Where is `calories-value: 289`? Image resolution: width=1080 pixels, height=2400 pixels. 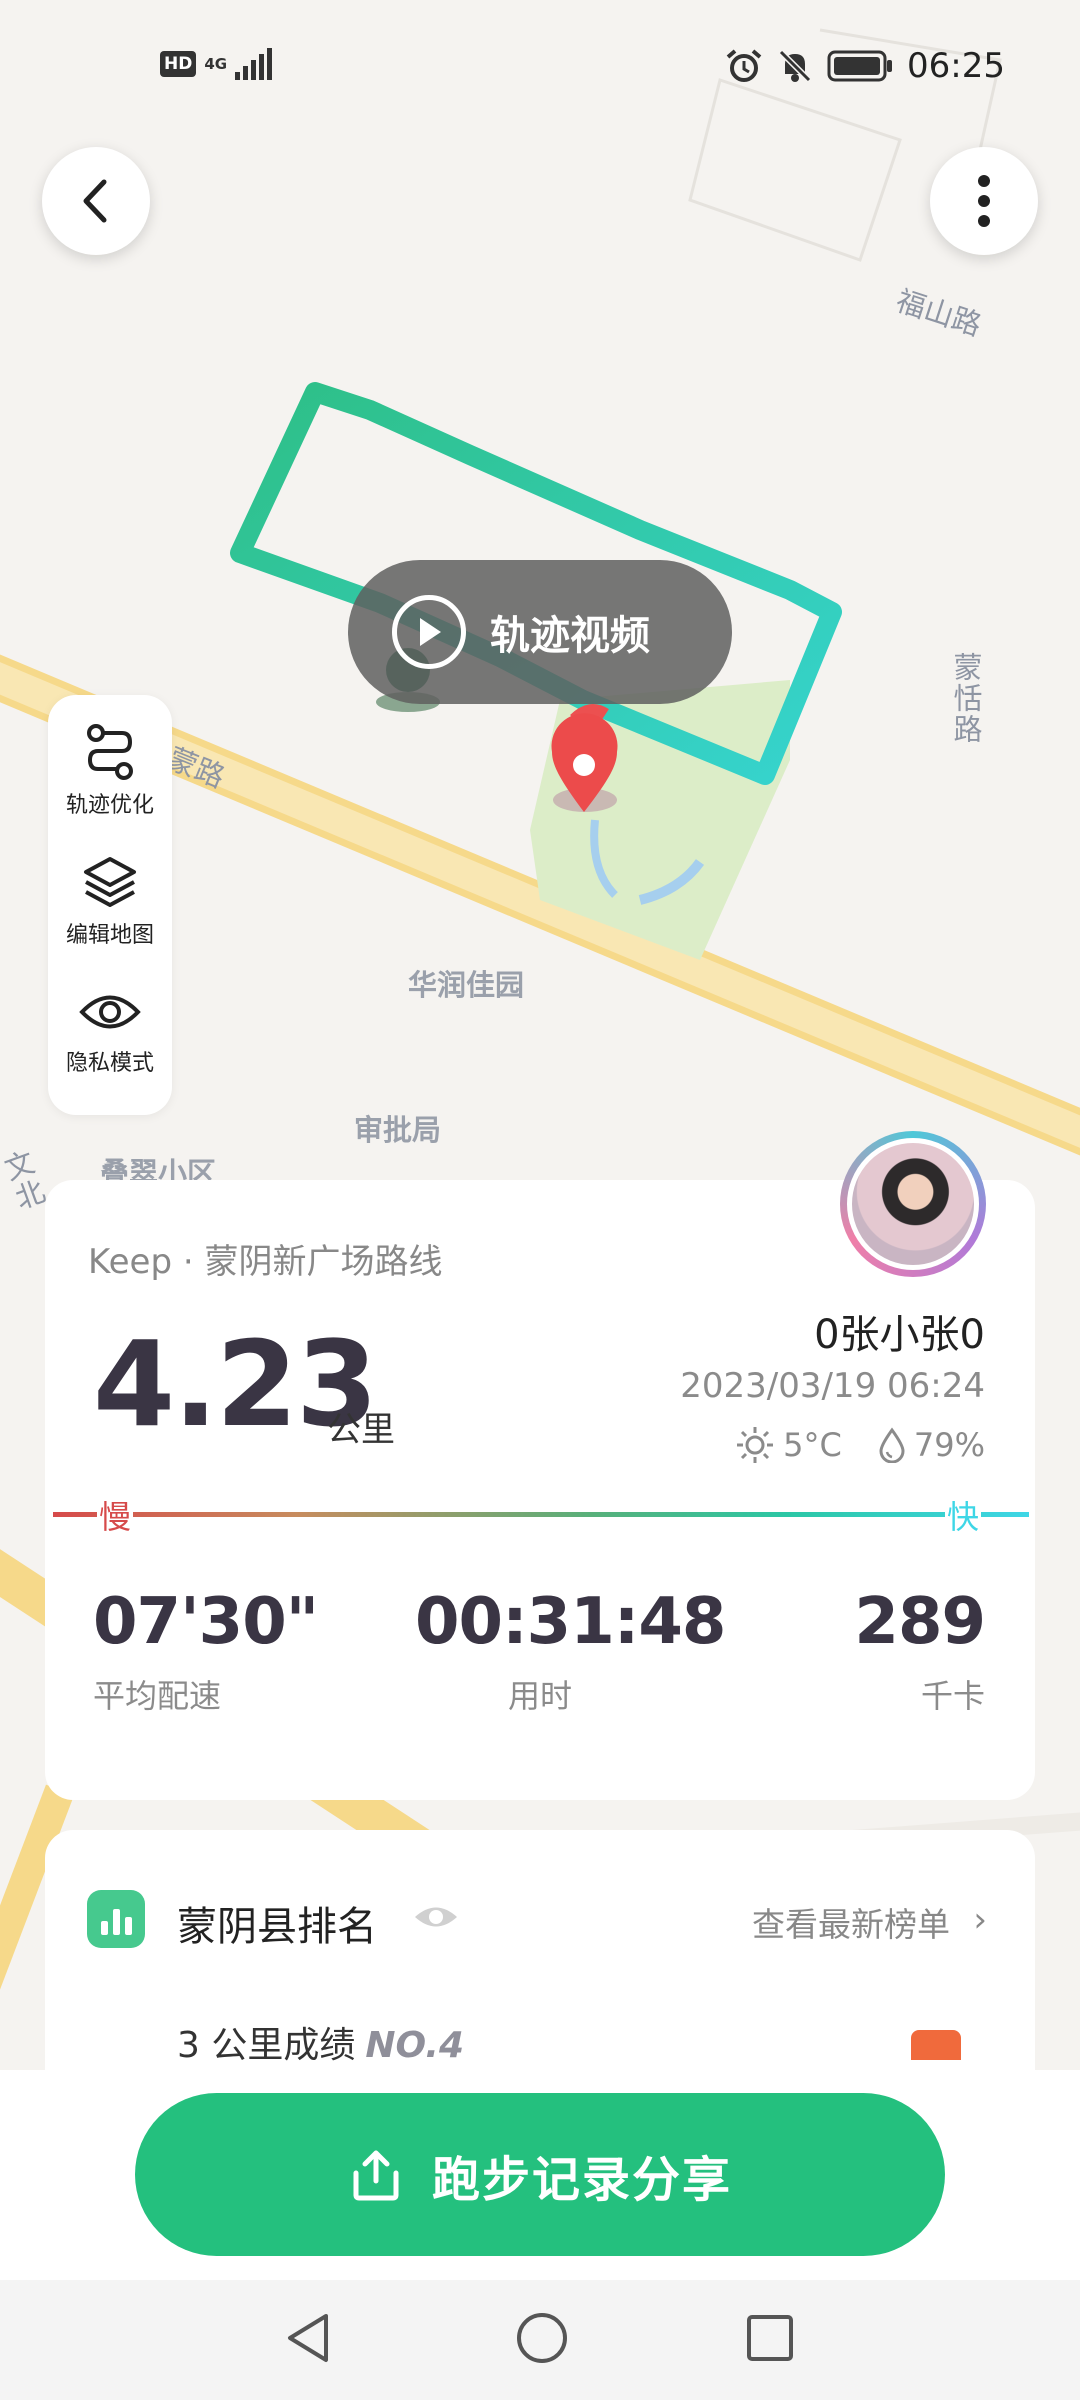 calories-value: 289 is located at coordinates (920, 1622).